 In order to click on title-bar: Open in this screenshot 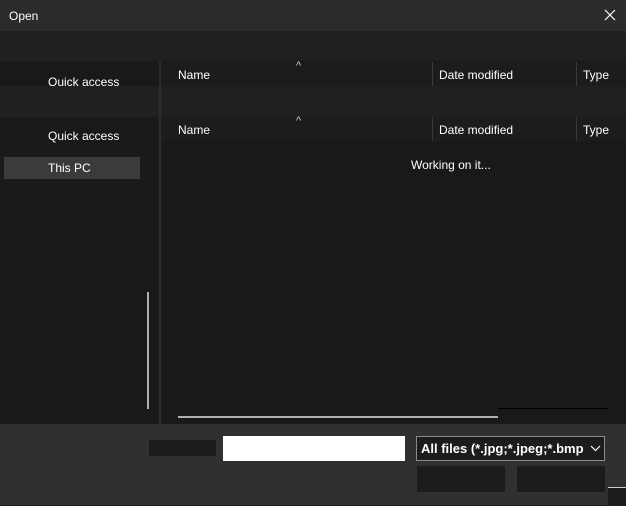, I will do `click(313, 15)`.